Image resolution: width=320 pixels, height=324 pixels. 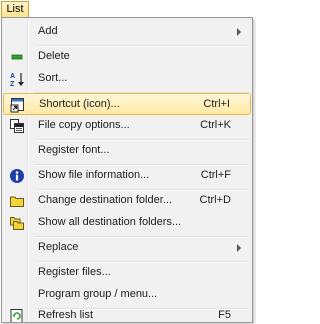 What do you see at coordinates (15, 9) in the screenshot?
I see `list-menu-button: List` at bounding box center [15, 9].